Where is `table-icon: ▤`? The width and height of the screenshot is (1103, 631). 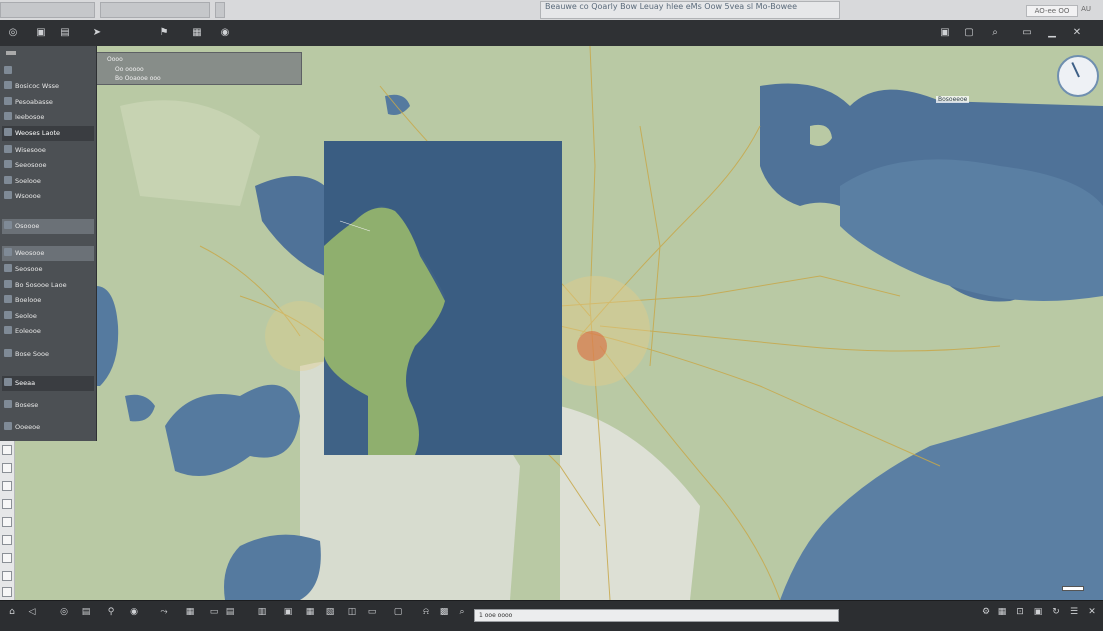 table-icon: ▤ is located at coordinates (230, 612).